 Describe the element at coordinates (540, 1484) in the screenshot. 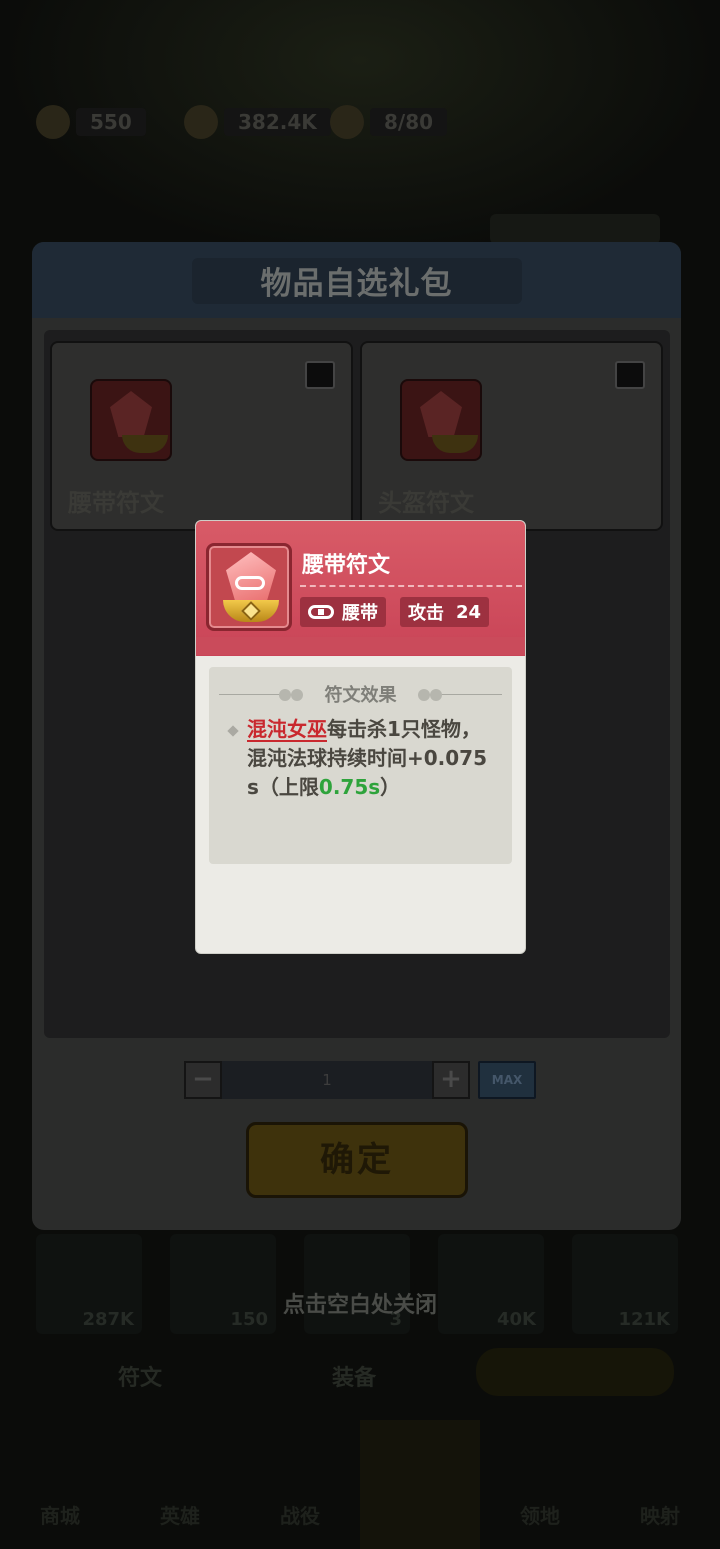

I see `nav-territory: 领地` at that location.